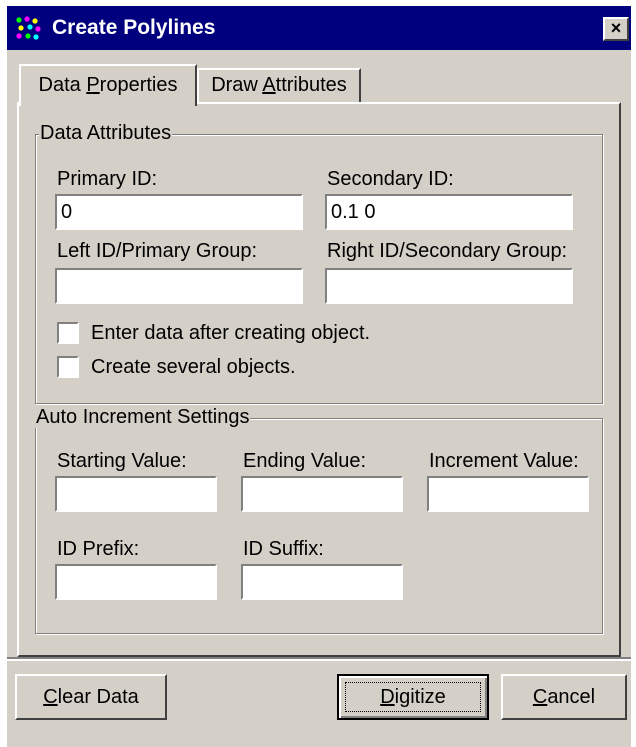 This screenshot has height=747, width=636. What do you see at coordinates (449, 212) in the screenshot?
I see `secondary-id-input` at bounding box center [449, 212].